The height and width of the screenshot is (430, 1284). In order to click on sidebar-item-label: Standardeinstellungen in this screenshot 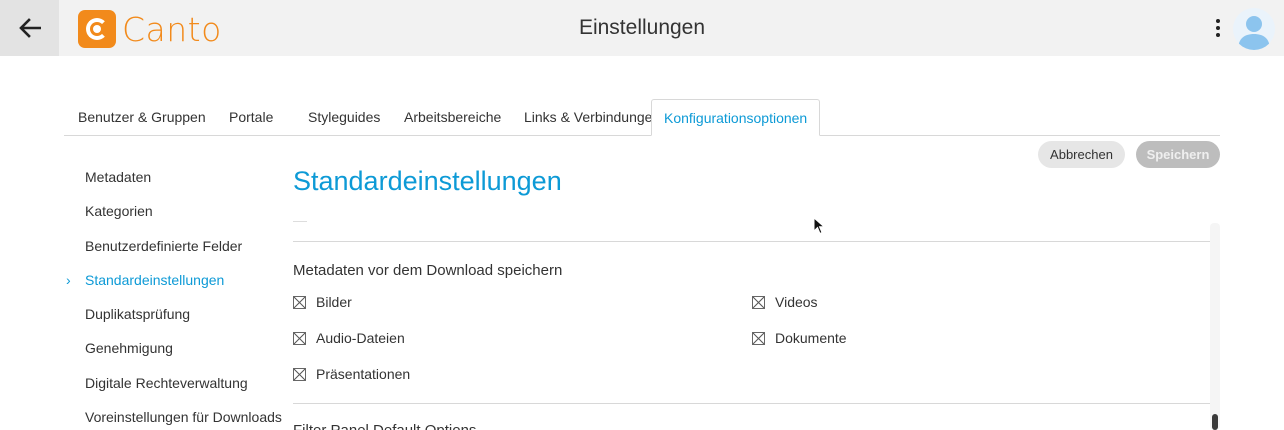, I will do `click(155, 279)`.